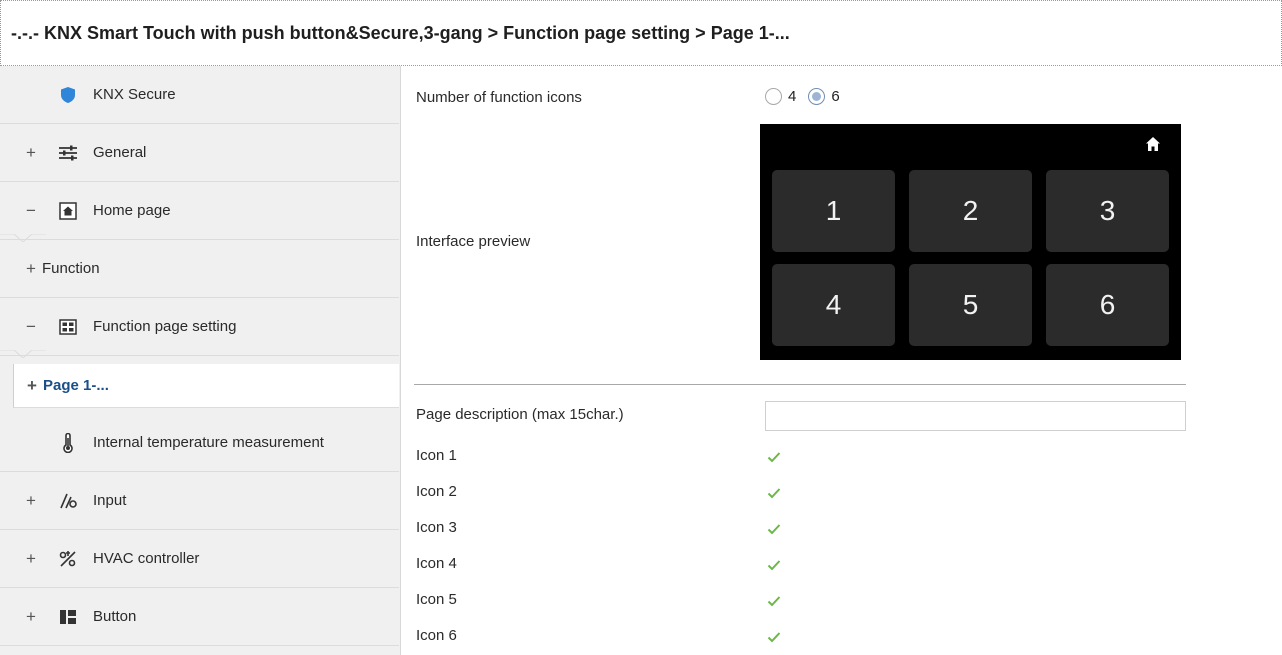 Image resolution: width=1282 pixels, height=655 pixels. What do you see at coordinates (975, 416) in the screenshot?
I see `page-description-input` at bounding box center [975, 416].